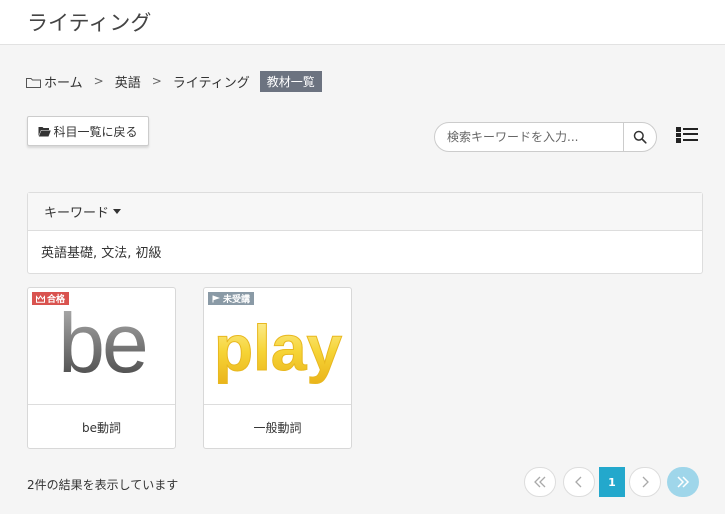  I want to click on keyword-list: 英語基礎, 文法, 初級, so click(101, 253).